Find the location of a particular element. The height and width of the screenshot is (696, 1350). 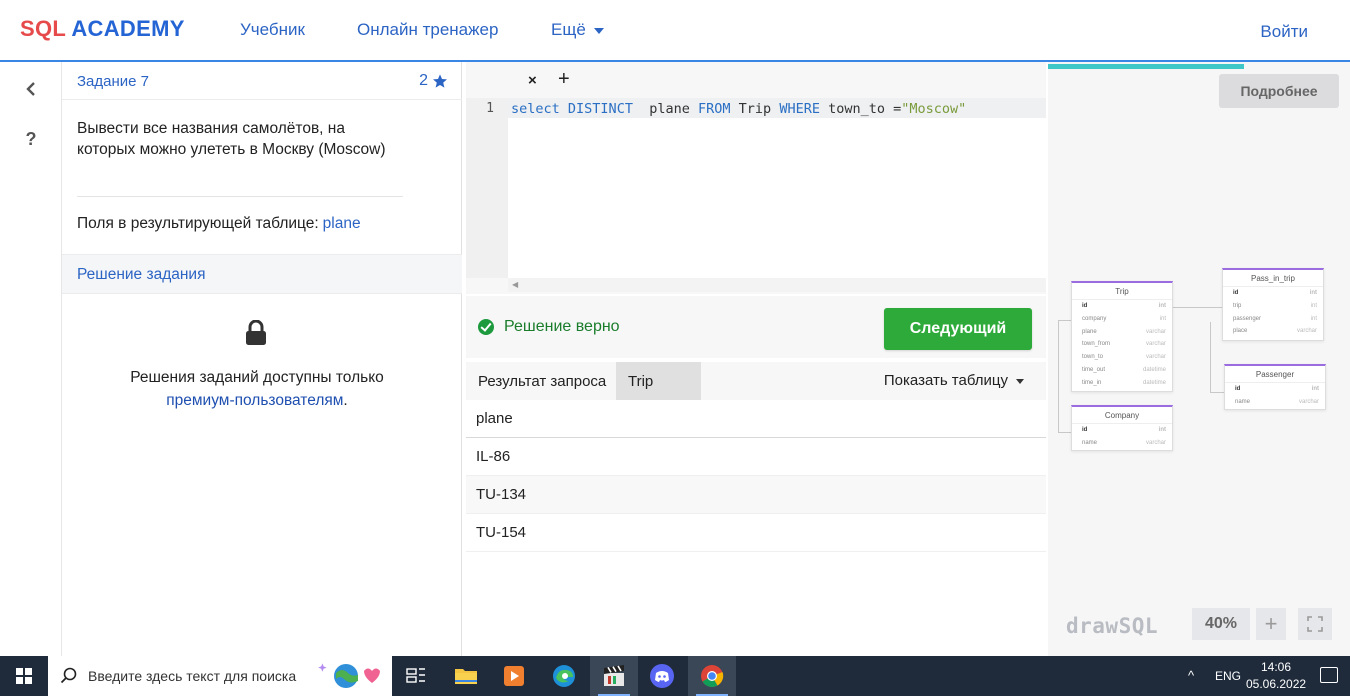

code-token: FROM is located at coordinates (714, 109).